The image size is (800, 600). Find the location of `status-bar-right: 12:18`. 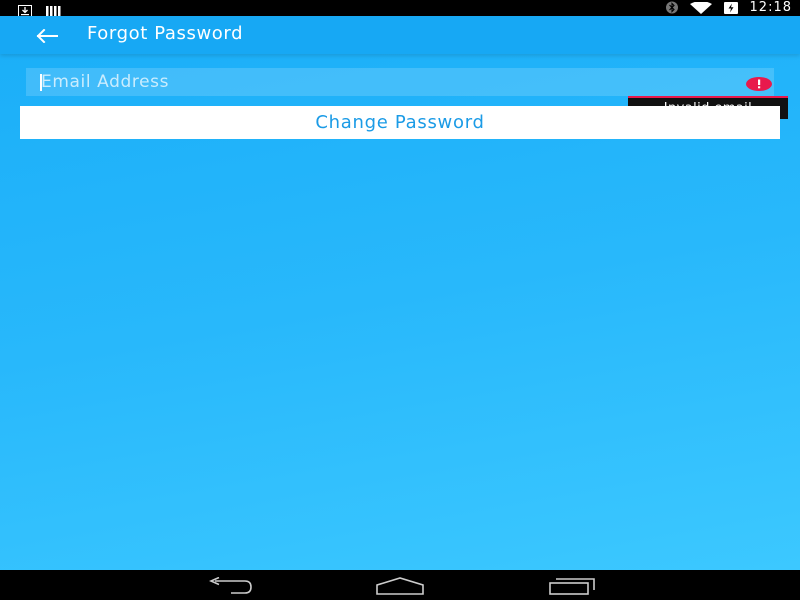

status-bar-right: 12:18 is located at coordinates (728, 9).